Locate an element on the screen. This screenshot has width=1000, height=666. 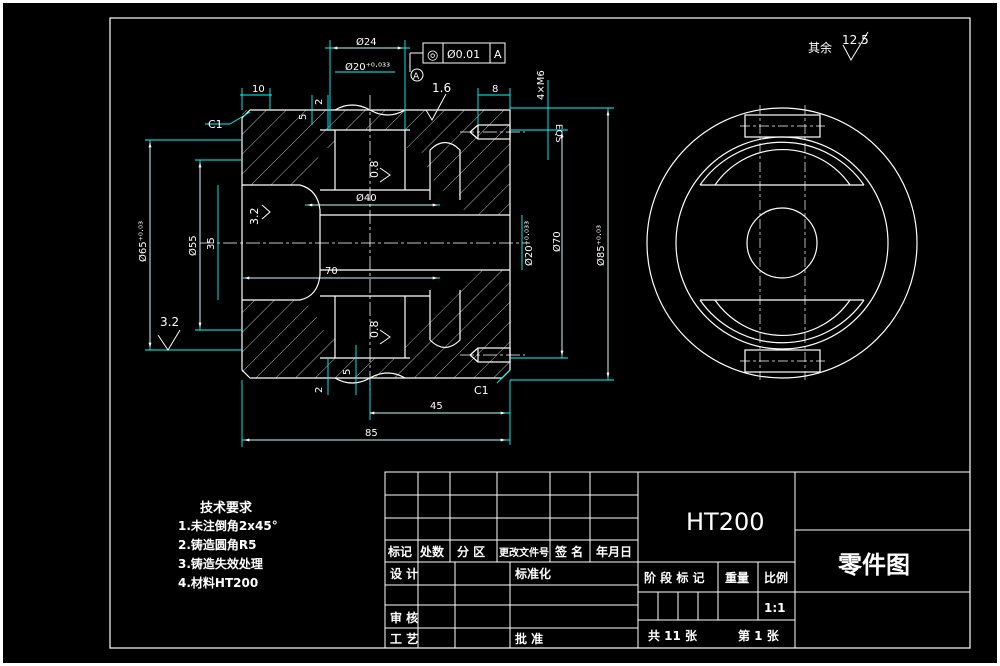
rev-header-mark: 标记 is located at coordinates (399, 551).